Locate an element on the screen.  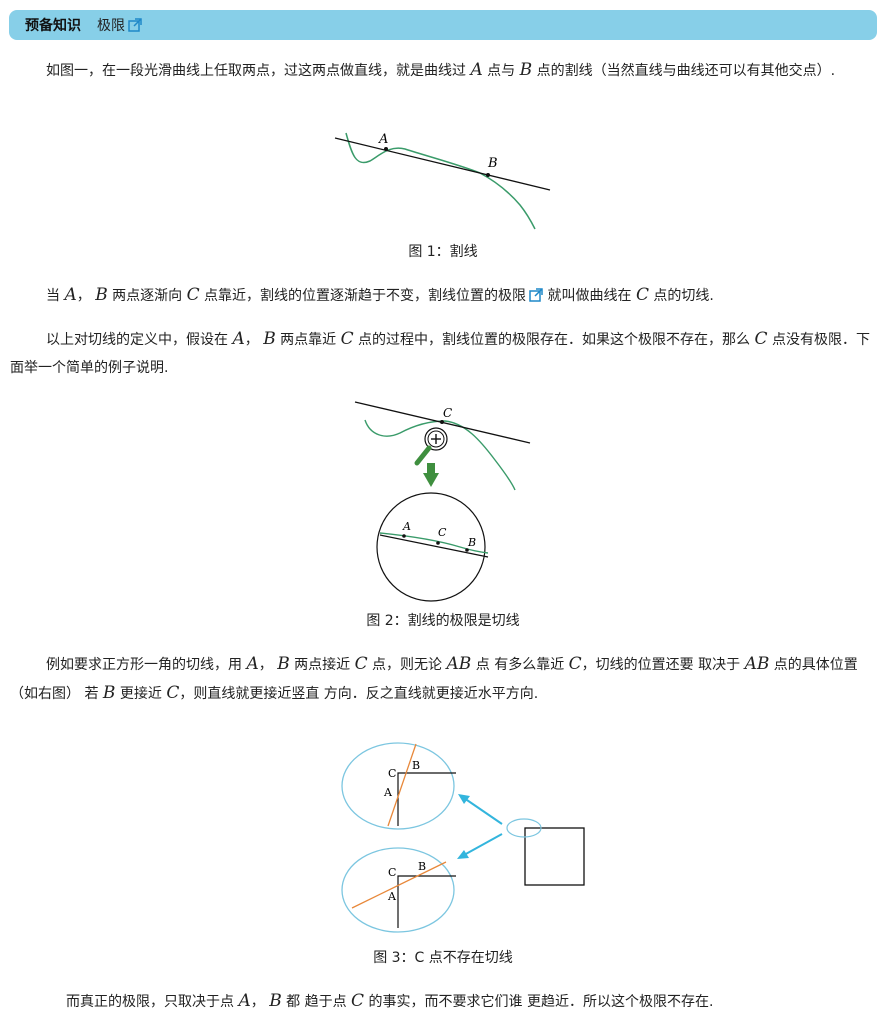
text: 如图一，在一段光滑曲线上任取两点，过这两点做直线，就是曲线过 is located at coordinates (258, 71).